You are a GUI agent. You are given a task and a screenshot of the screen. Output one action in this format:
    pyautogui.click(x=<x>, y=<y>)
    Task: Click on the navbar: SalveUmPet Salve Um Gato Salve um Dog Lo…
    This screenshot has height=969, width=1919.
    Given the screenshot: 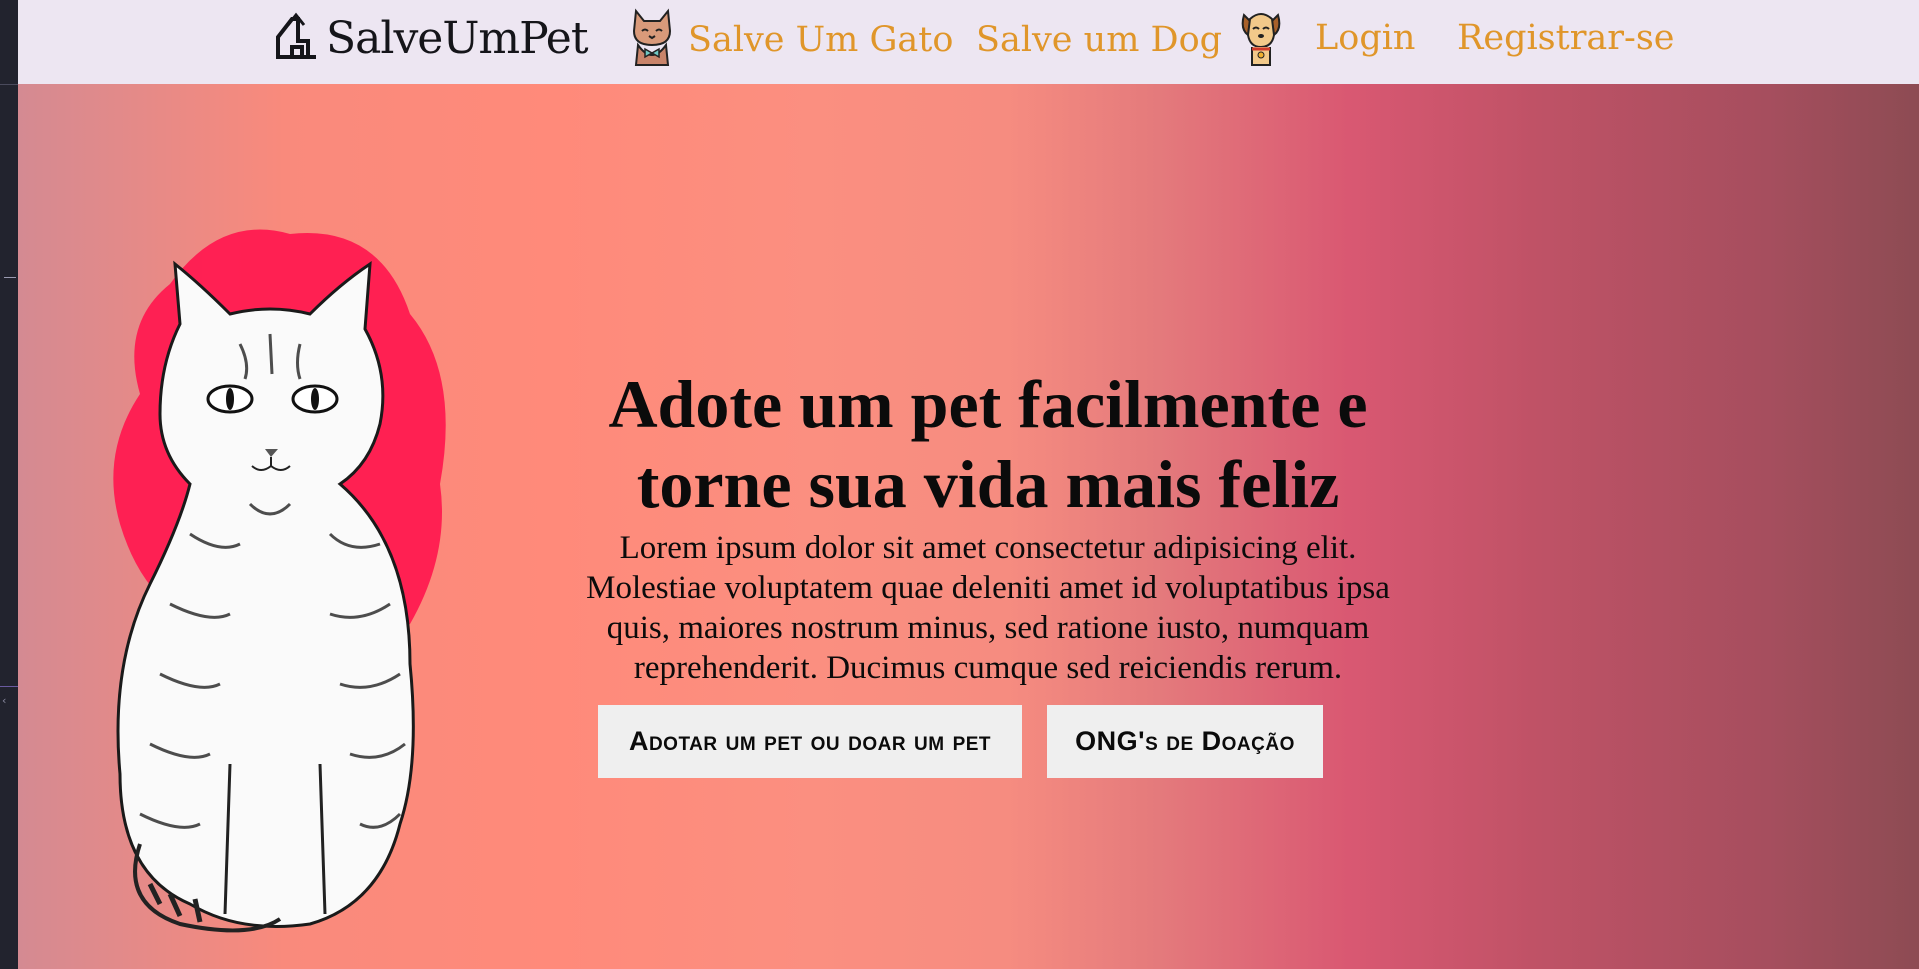 What is the action you would take?
    pyautogui.click(x=968, y=42)
    